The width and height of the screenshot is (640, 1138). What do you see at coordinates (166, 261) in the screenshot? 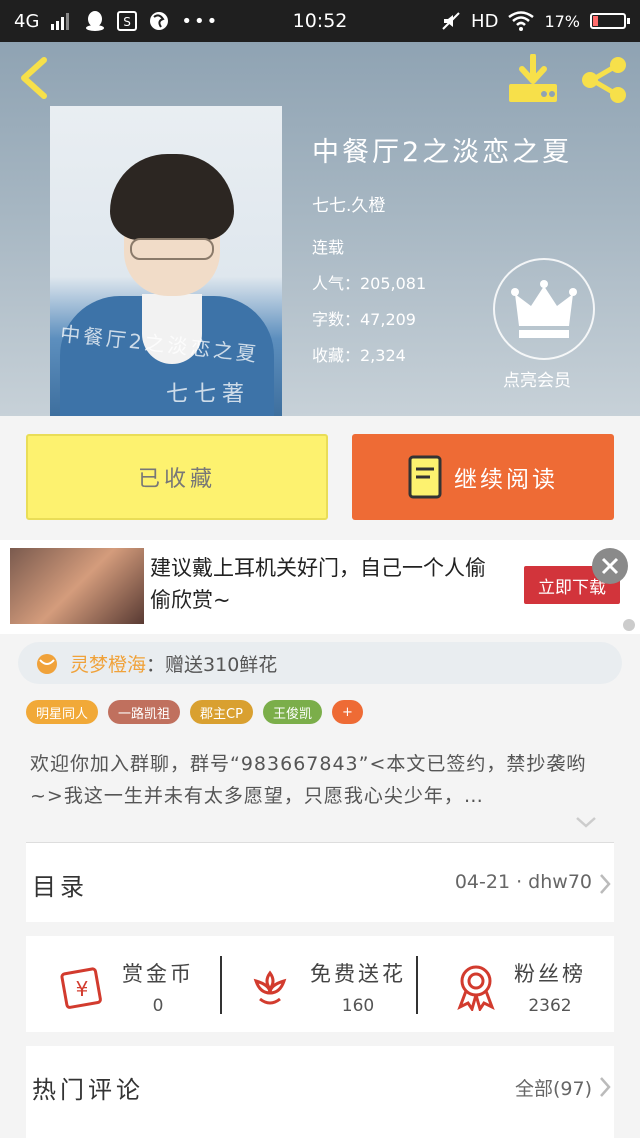
I see `book-cover: 中餐厅2之淡恋之夏 七七著` at bounding box center [166, 261].